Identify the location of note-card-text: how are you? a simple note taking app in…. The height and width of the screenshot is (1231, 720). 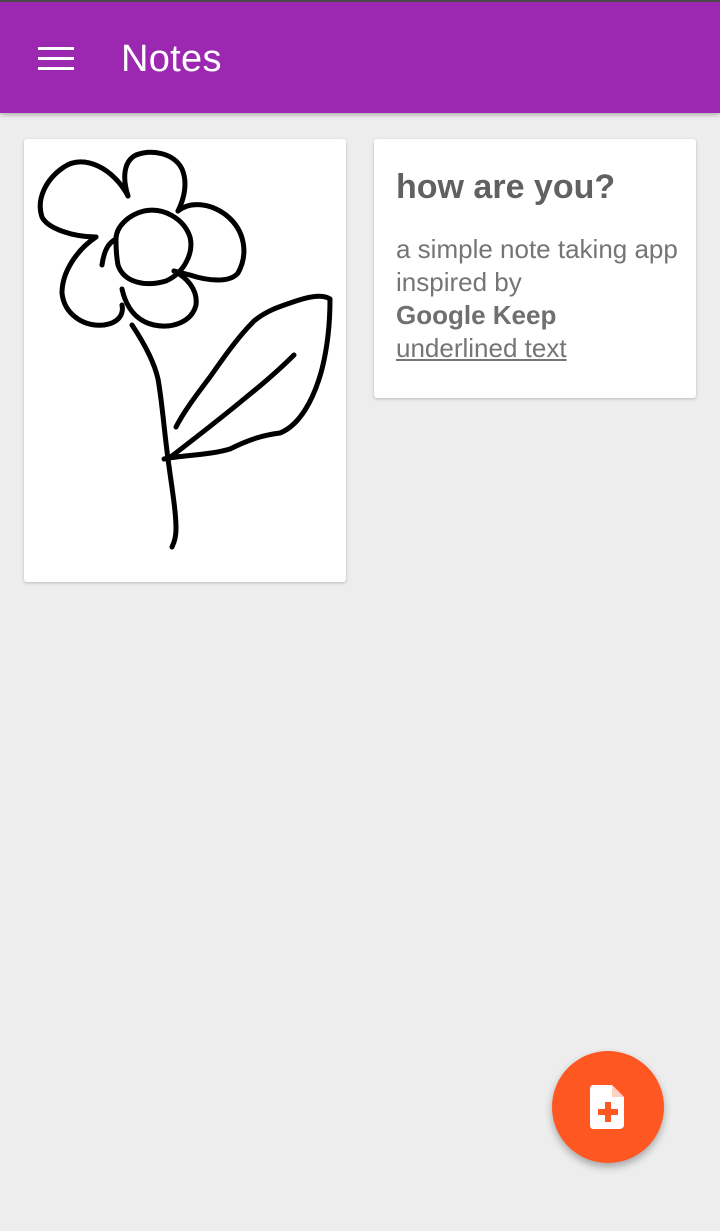
(535, 268).